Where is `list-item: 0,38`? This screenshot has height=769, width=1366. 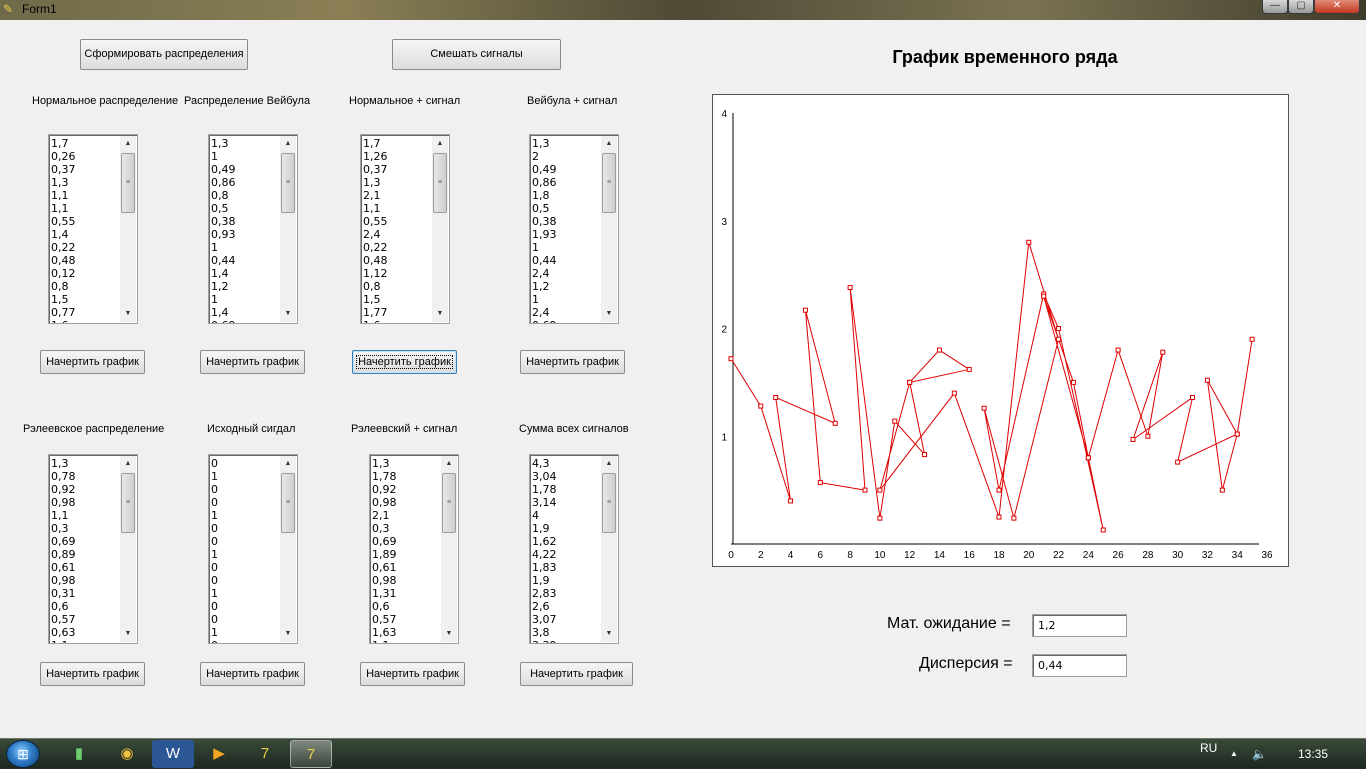 list-item: 0,38 is located at coordinates (567, 221).